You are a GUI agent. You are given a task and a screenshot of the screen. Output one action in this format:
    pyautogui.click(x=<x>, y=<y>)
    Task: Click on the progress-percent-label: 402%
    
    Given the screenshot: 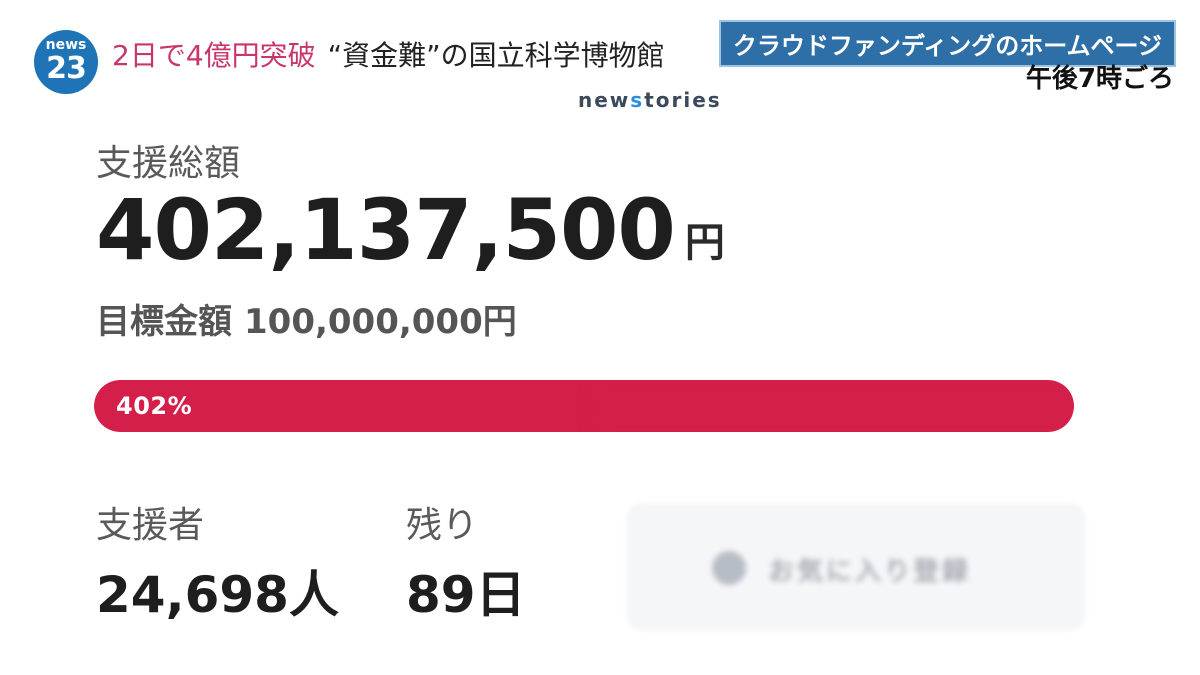 What is the action you would take?
    pyautogui.click(x=154, y=406)
    